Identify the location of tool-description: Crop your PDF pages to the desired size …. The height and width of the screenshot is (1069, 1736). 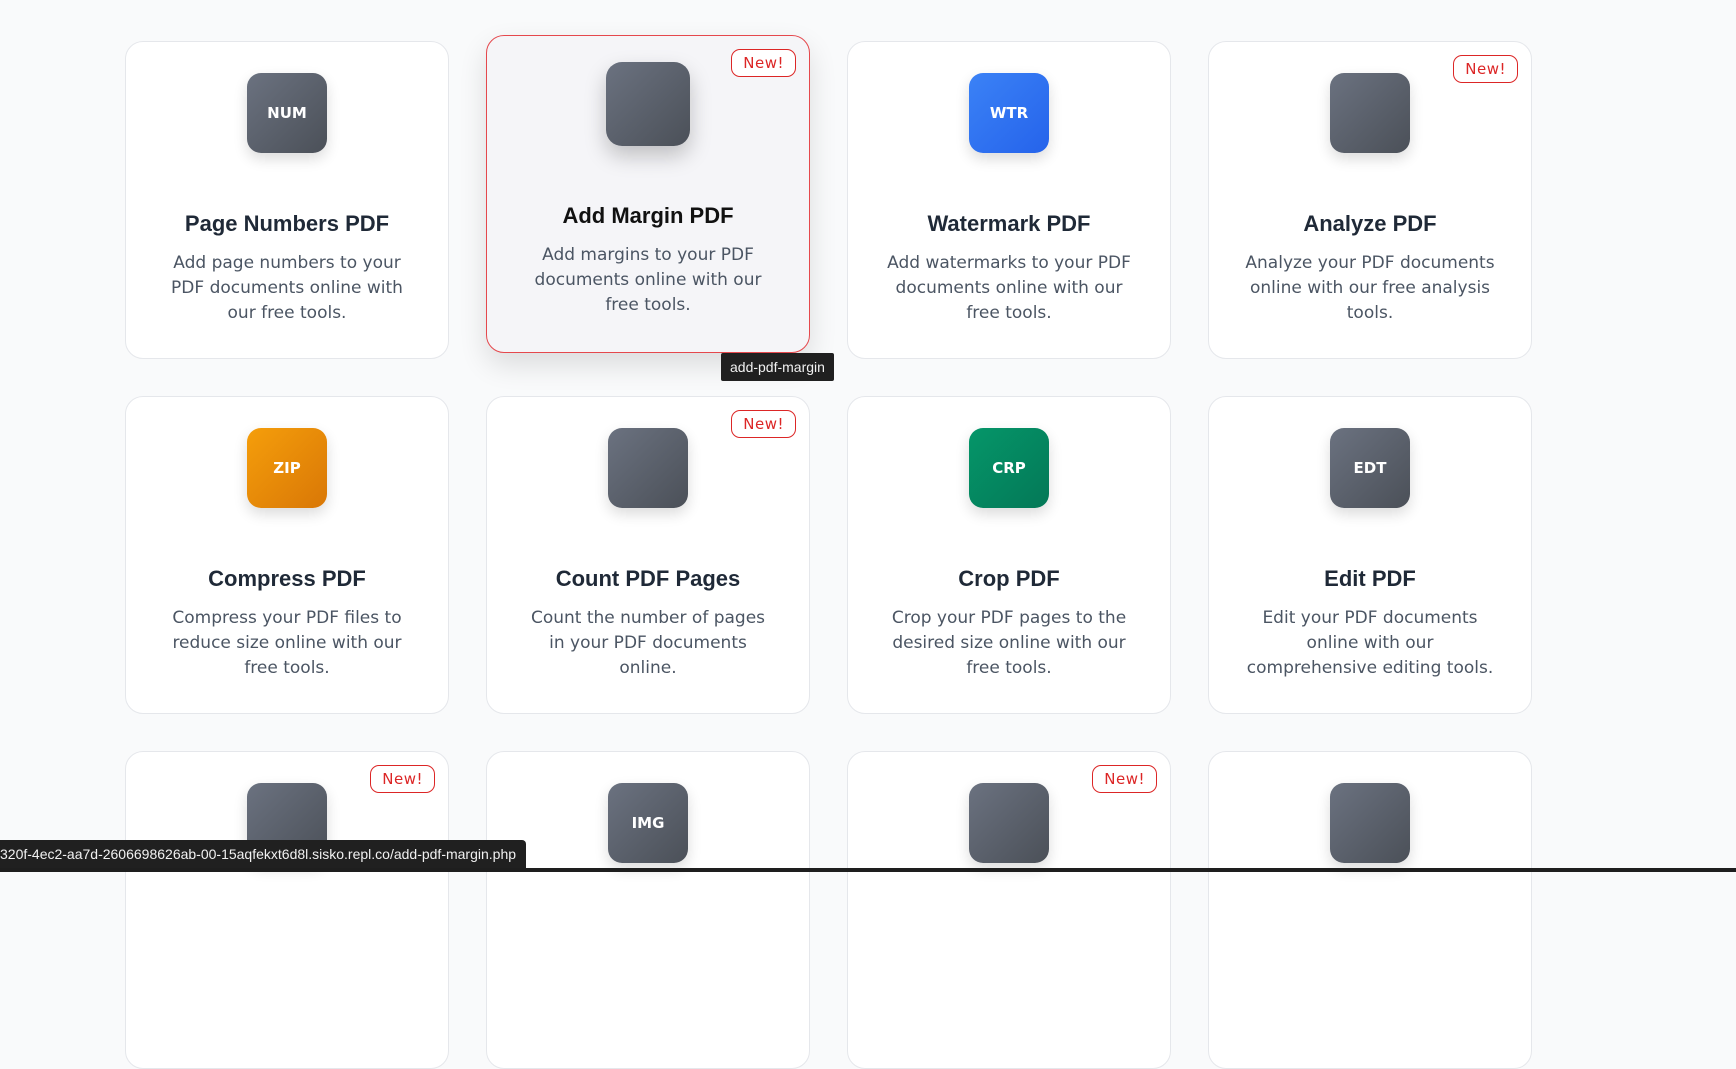
(1009, 643).